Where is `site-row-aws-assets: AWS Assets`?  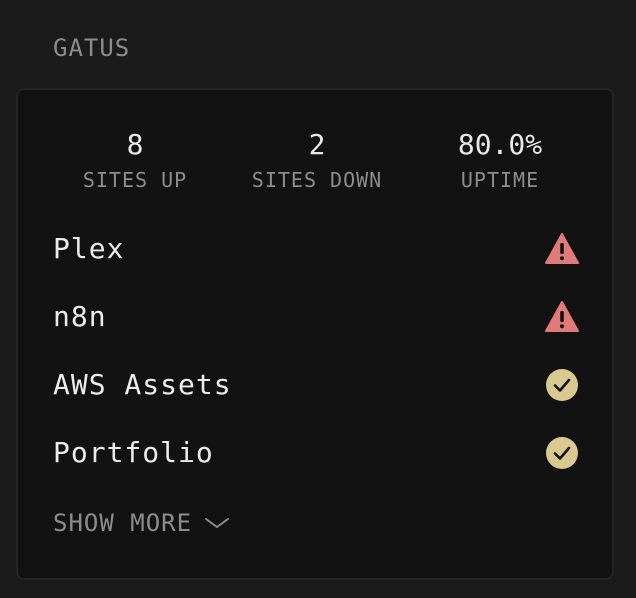
site-row-aws-assets: AWS Assets is located at coordinates (316, 399).